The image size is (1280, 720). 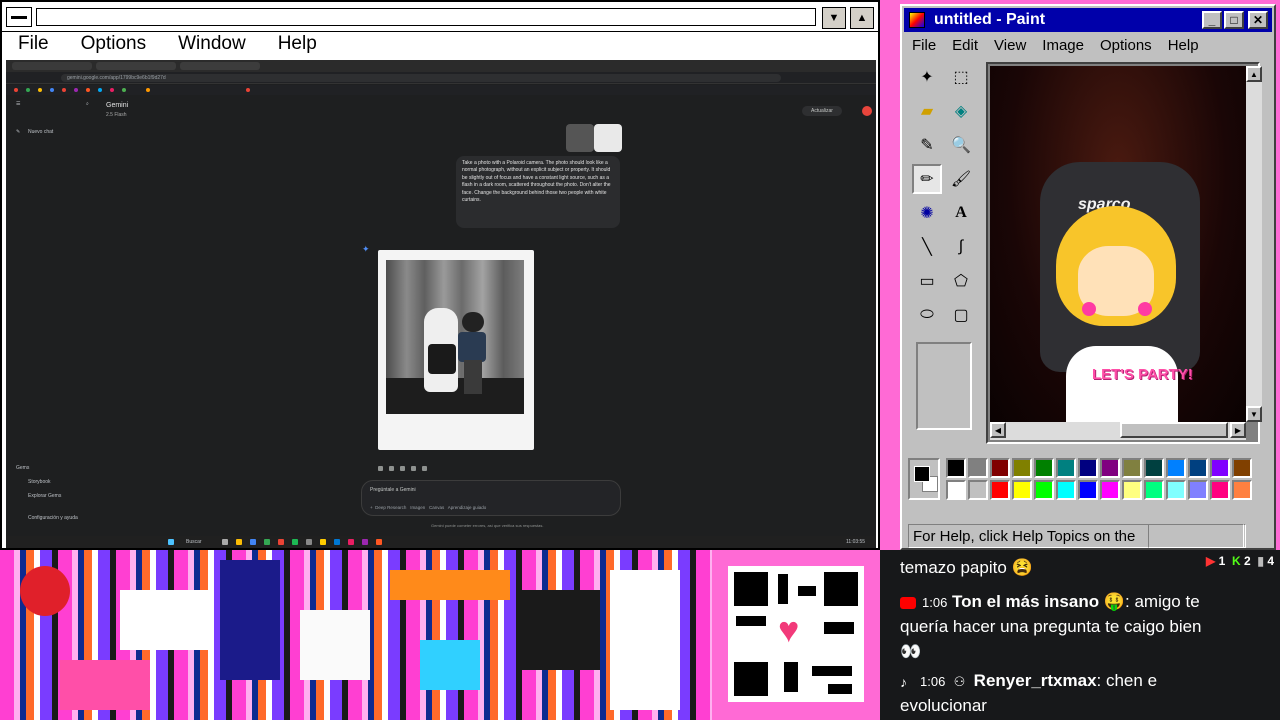 I want to click on scroll-thumb, so click(x=1174, y=430).